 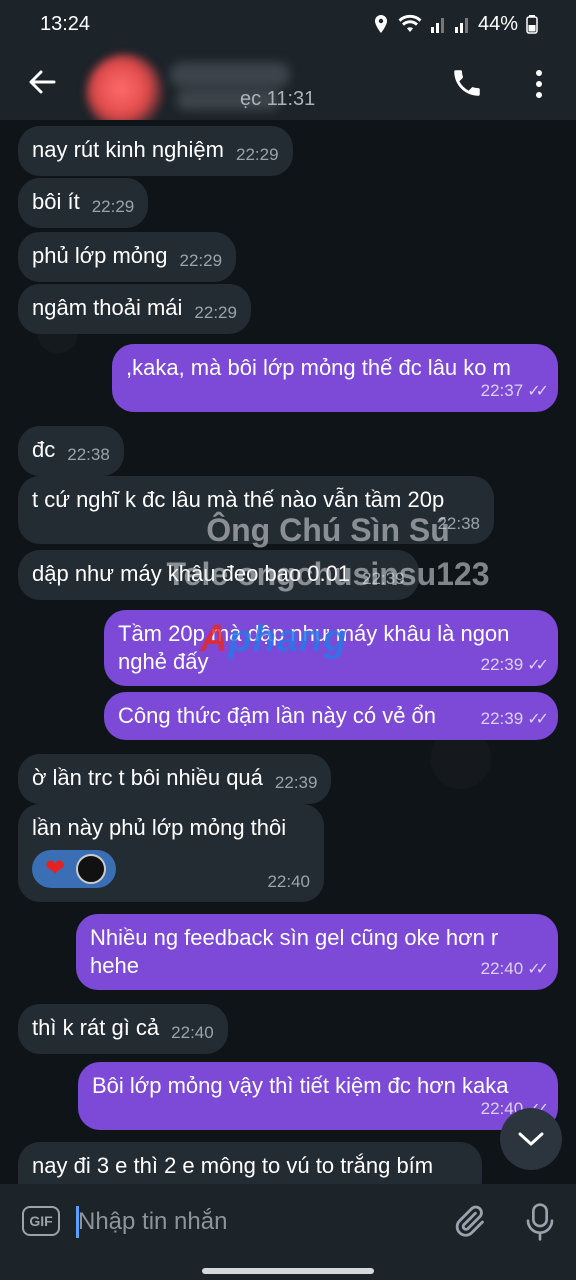 I want to click on message-text: ngâm thoải mái, so click(x=107, y=307).